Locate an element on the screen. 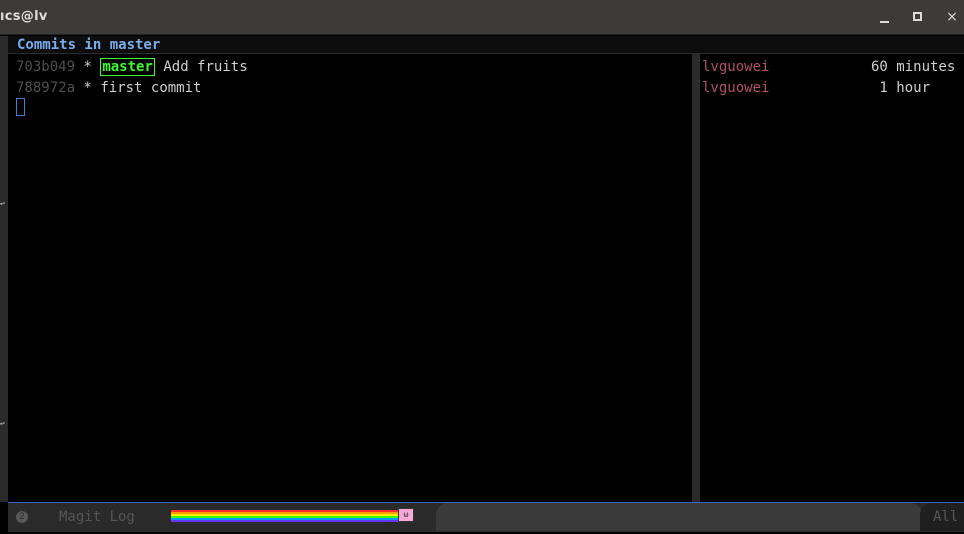  rainbow-stripe is located at coordinates (285, 521).